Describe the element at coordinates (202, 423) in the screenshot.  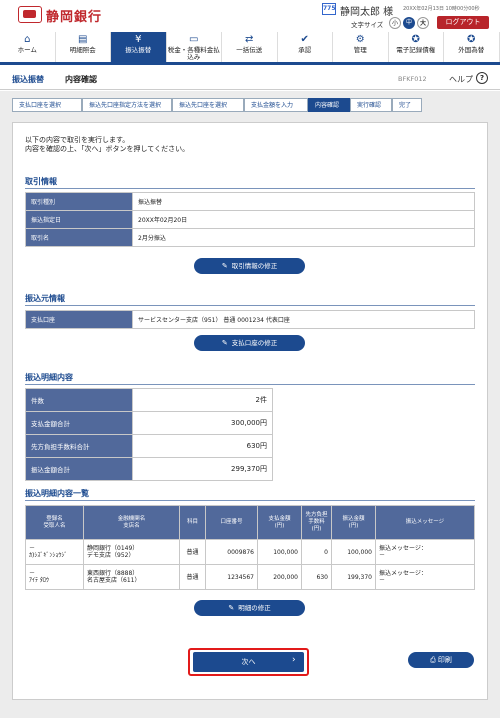
I see `row-value: 300,000円` at that location.